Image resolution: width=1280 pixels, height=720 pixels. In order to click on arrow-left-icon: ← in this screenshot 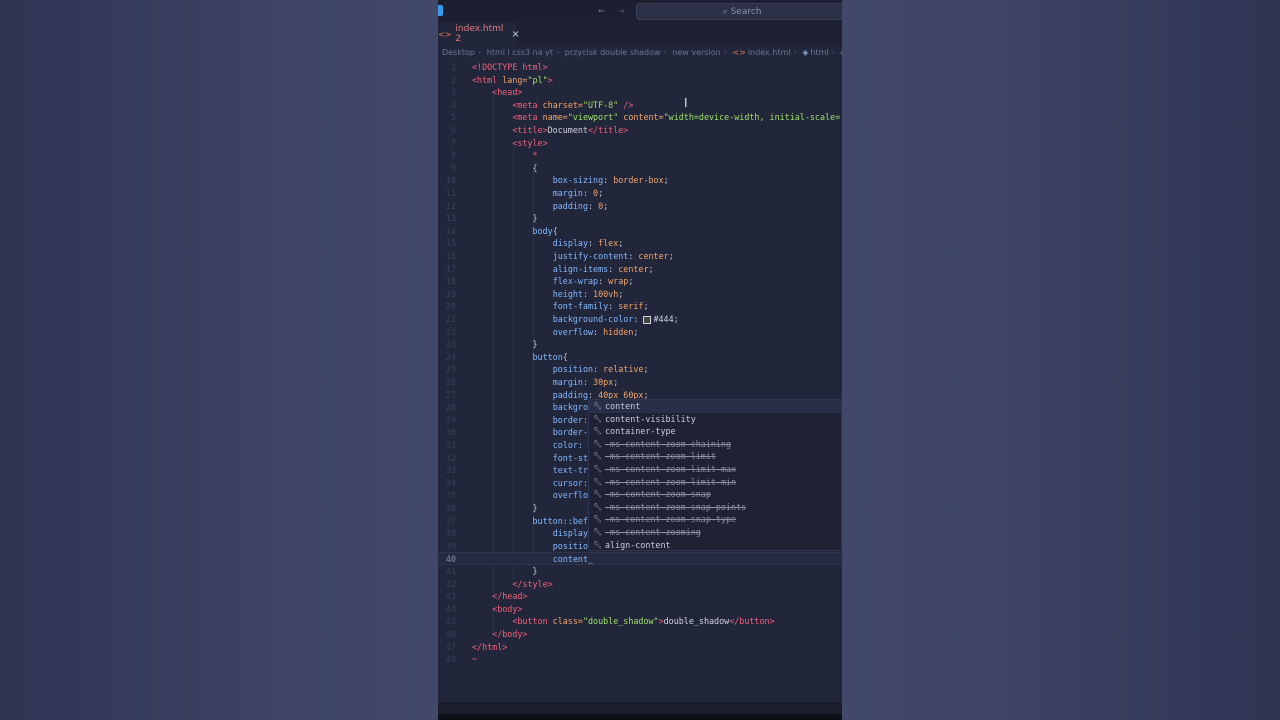, I will do `click(601, 10)`.